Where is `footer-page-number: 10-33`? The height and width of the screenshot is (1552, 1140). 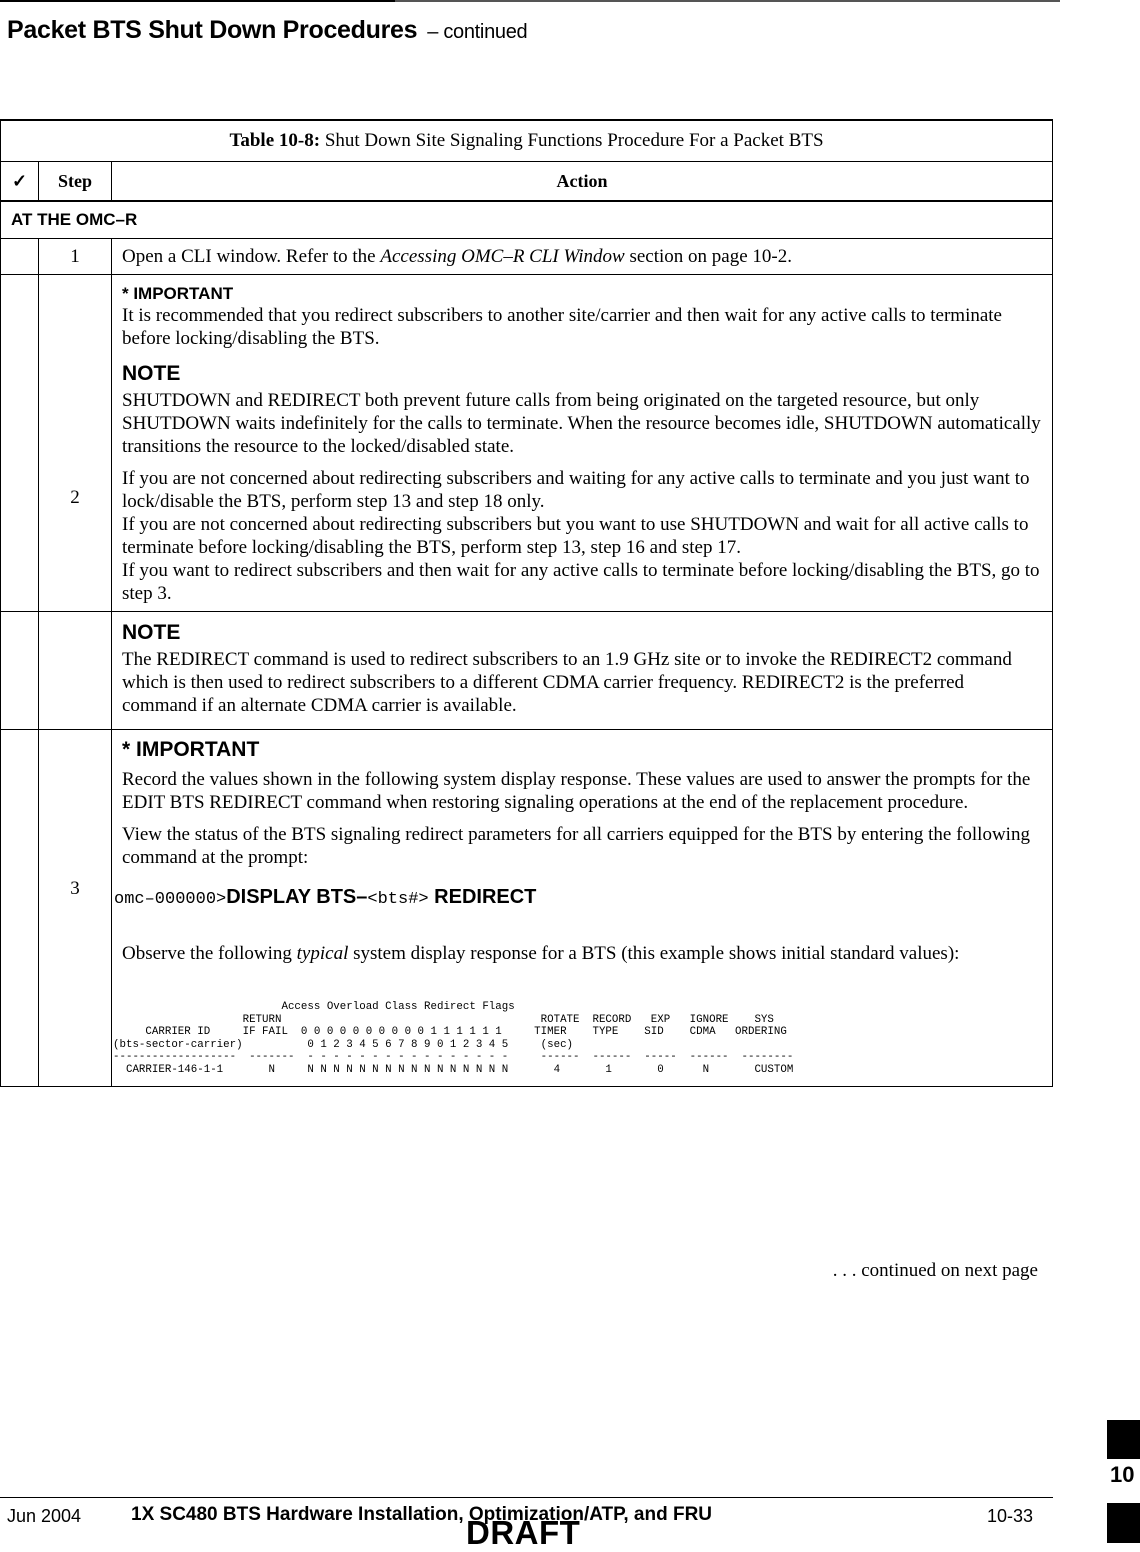 footer-page-number: 10-33 is located at coordinates (1010, 1516).